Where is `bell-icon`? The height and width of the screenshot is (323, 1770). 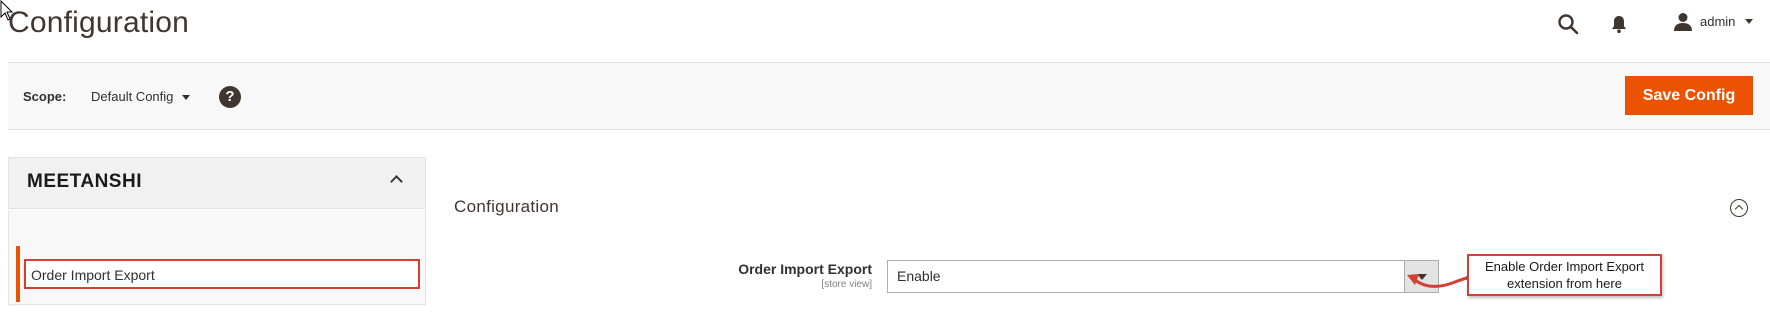 bell-icon is located at coordinates (1619, 24).